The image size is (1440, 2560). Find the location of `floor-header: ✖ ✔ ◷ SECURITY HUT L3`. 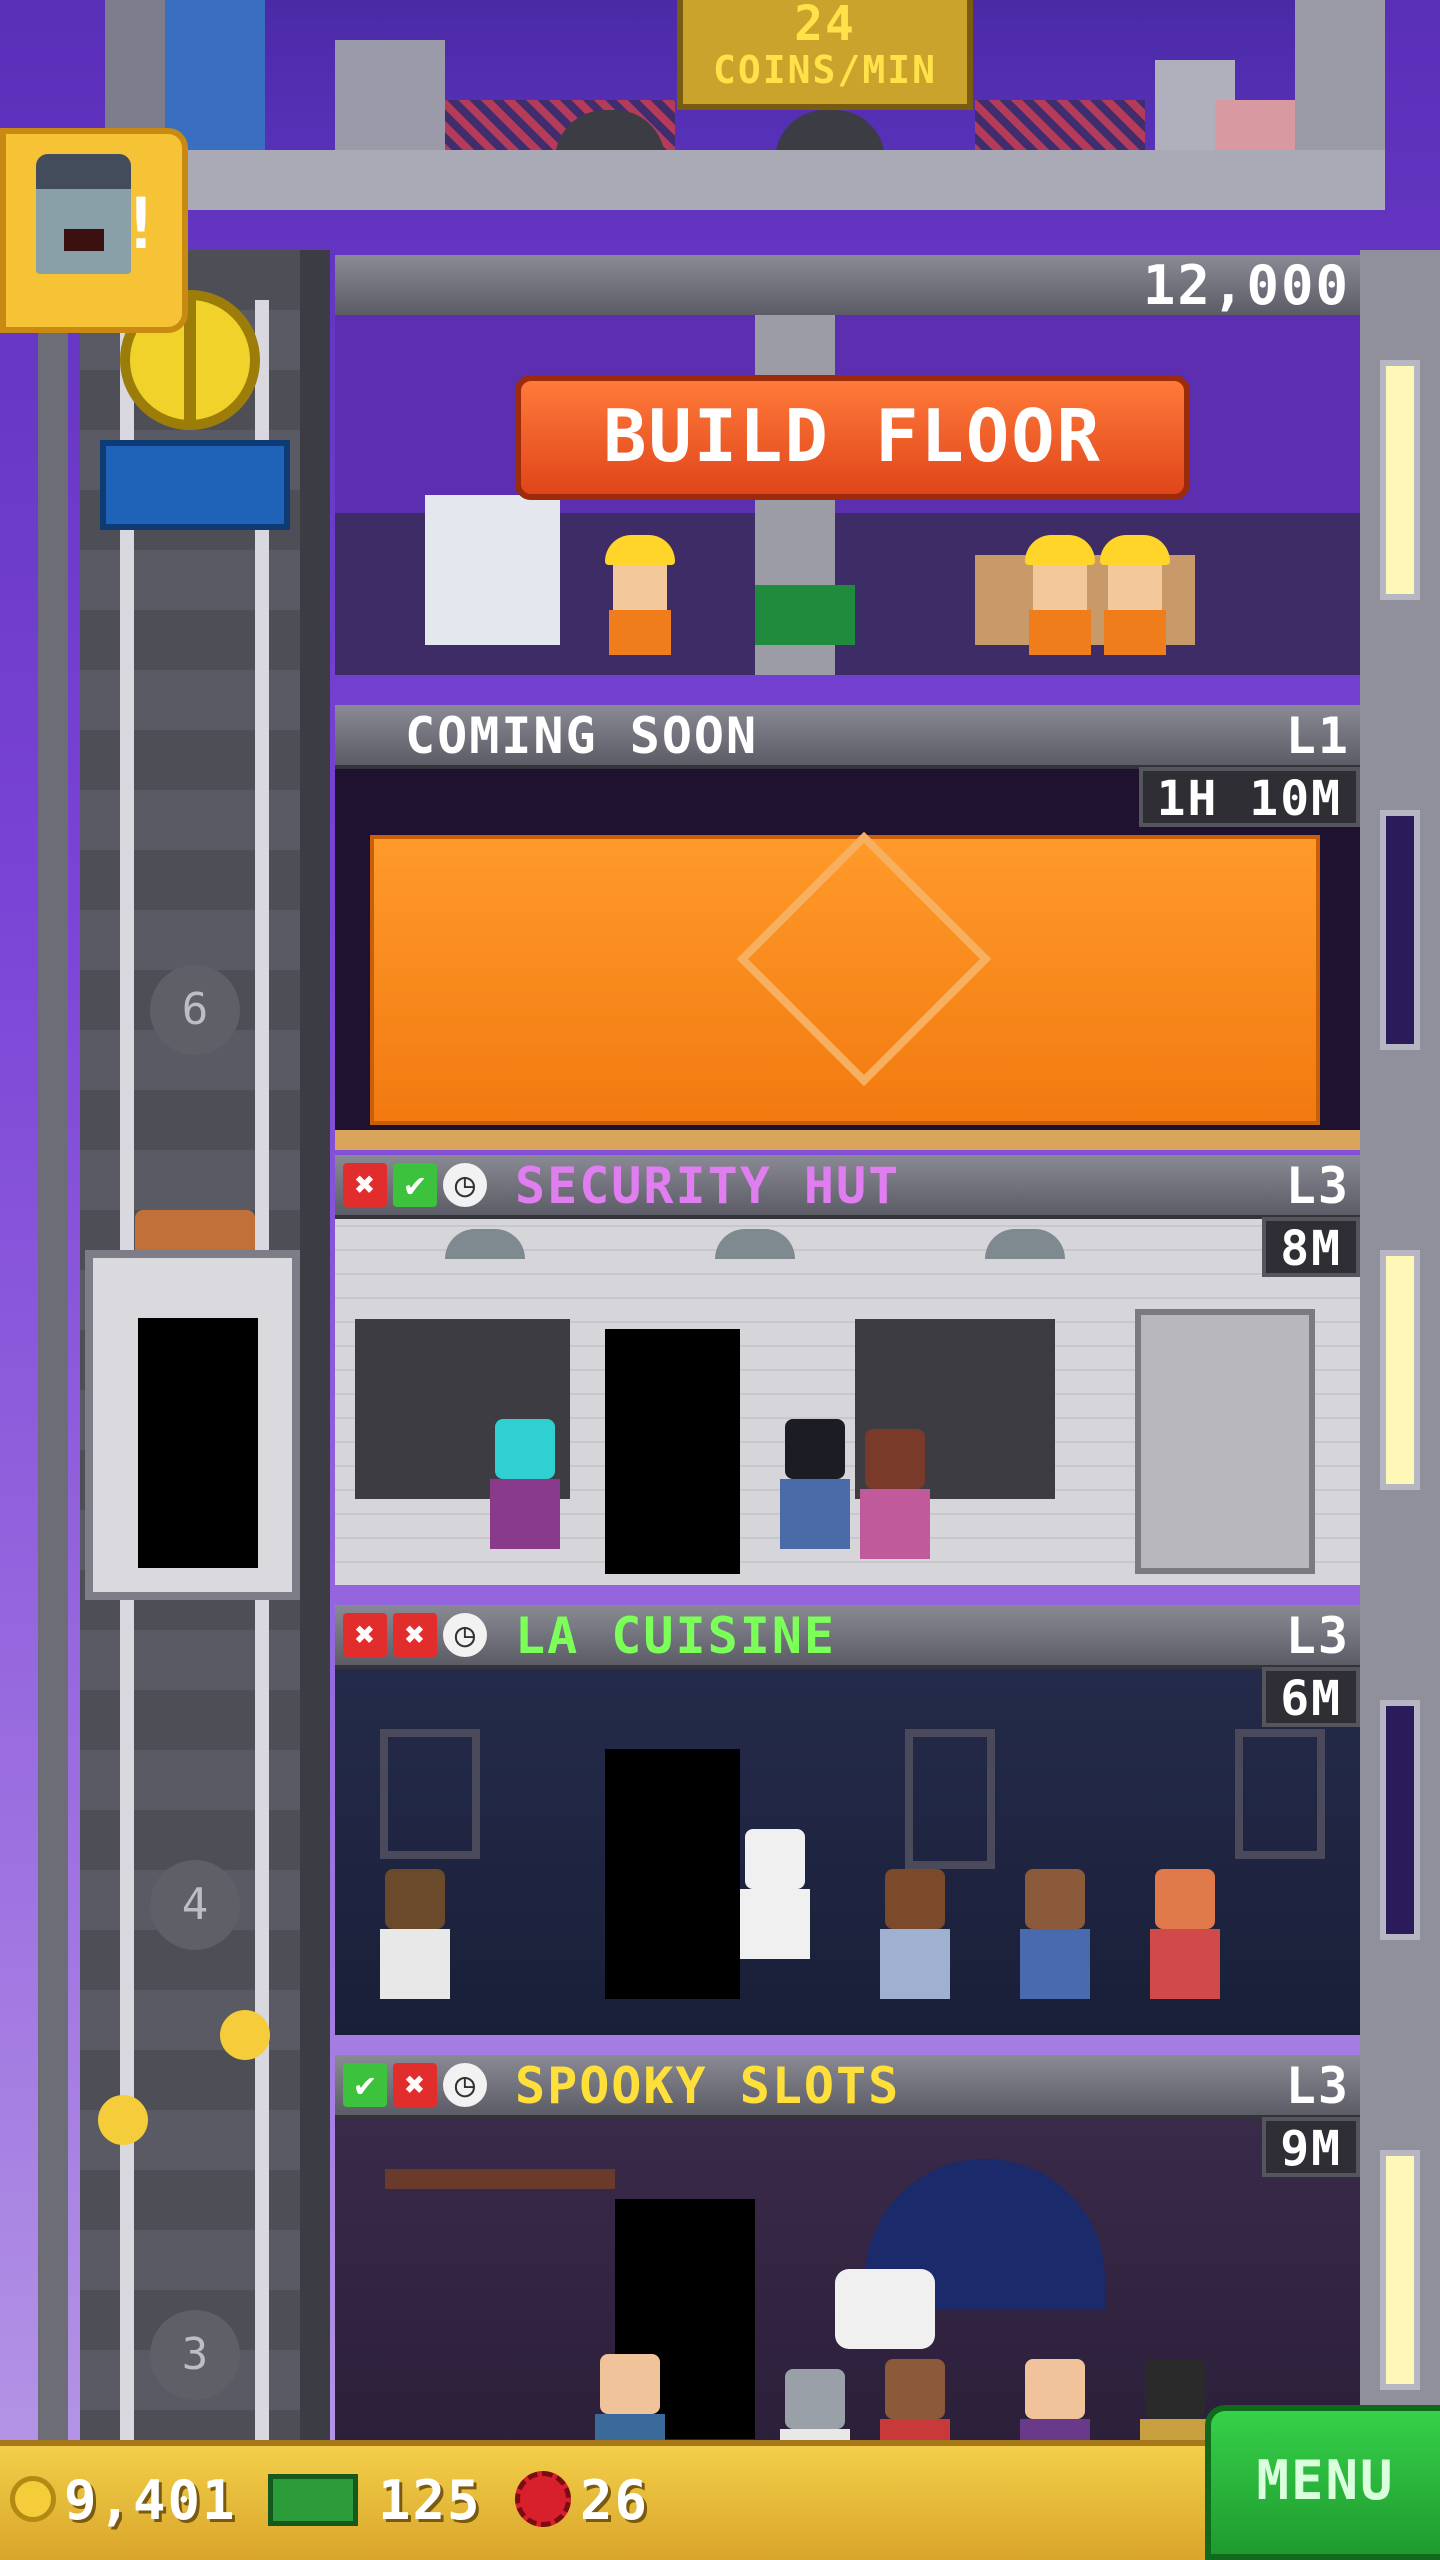

floor-header: ✖ ✔ ◷ SECURITY HUT L3 is located at coordinates (847, 1187).